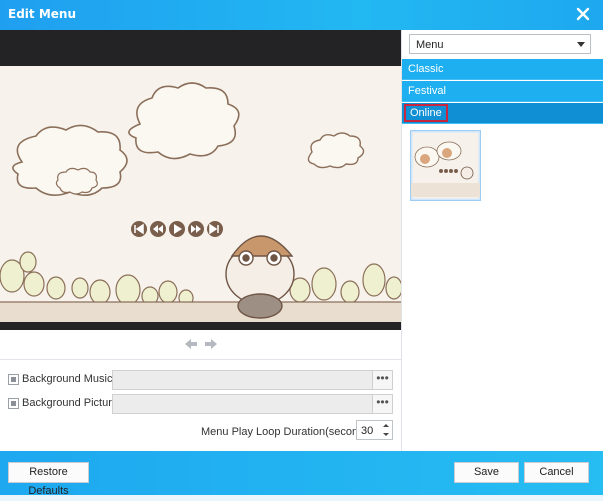 The height and width of the screenshot is (501, 603). Describe the element at coordinates (13, 379) in the screenshot. I see `background-music-checkbox` at that location.